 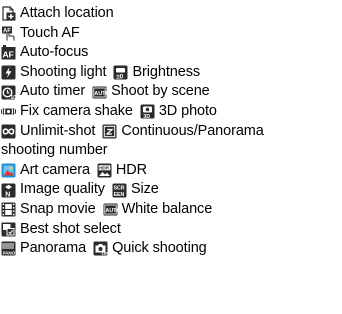 I want to click on size-icon: SCR EEN, so click(x=119, y=190).